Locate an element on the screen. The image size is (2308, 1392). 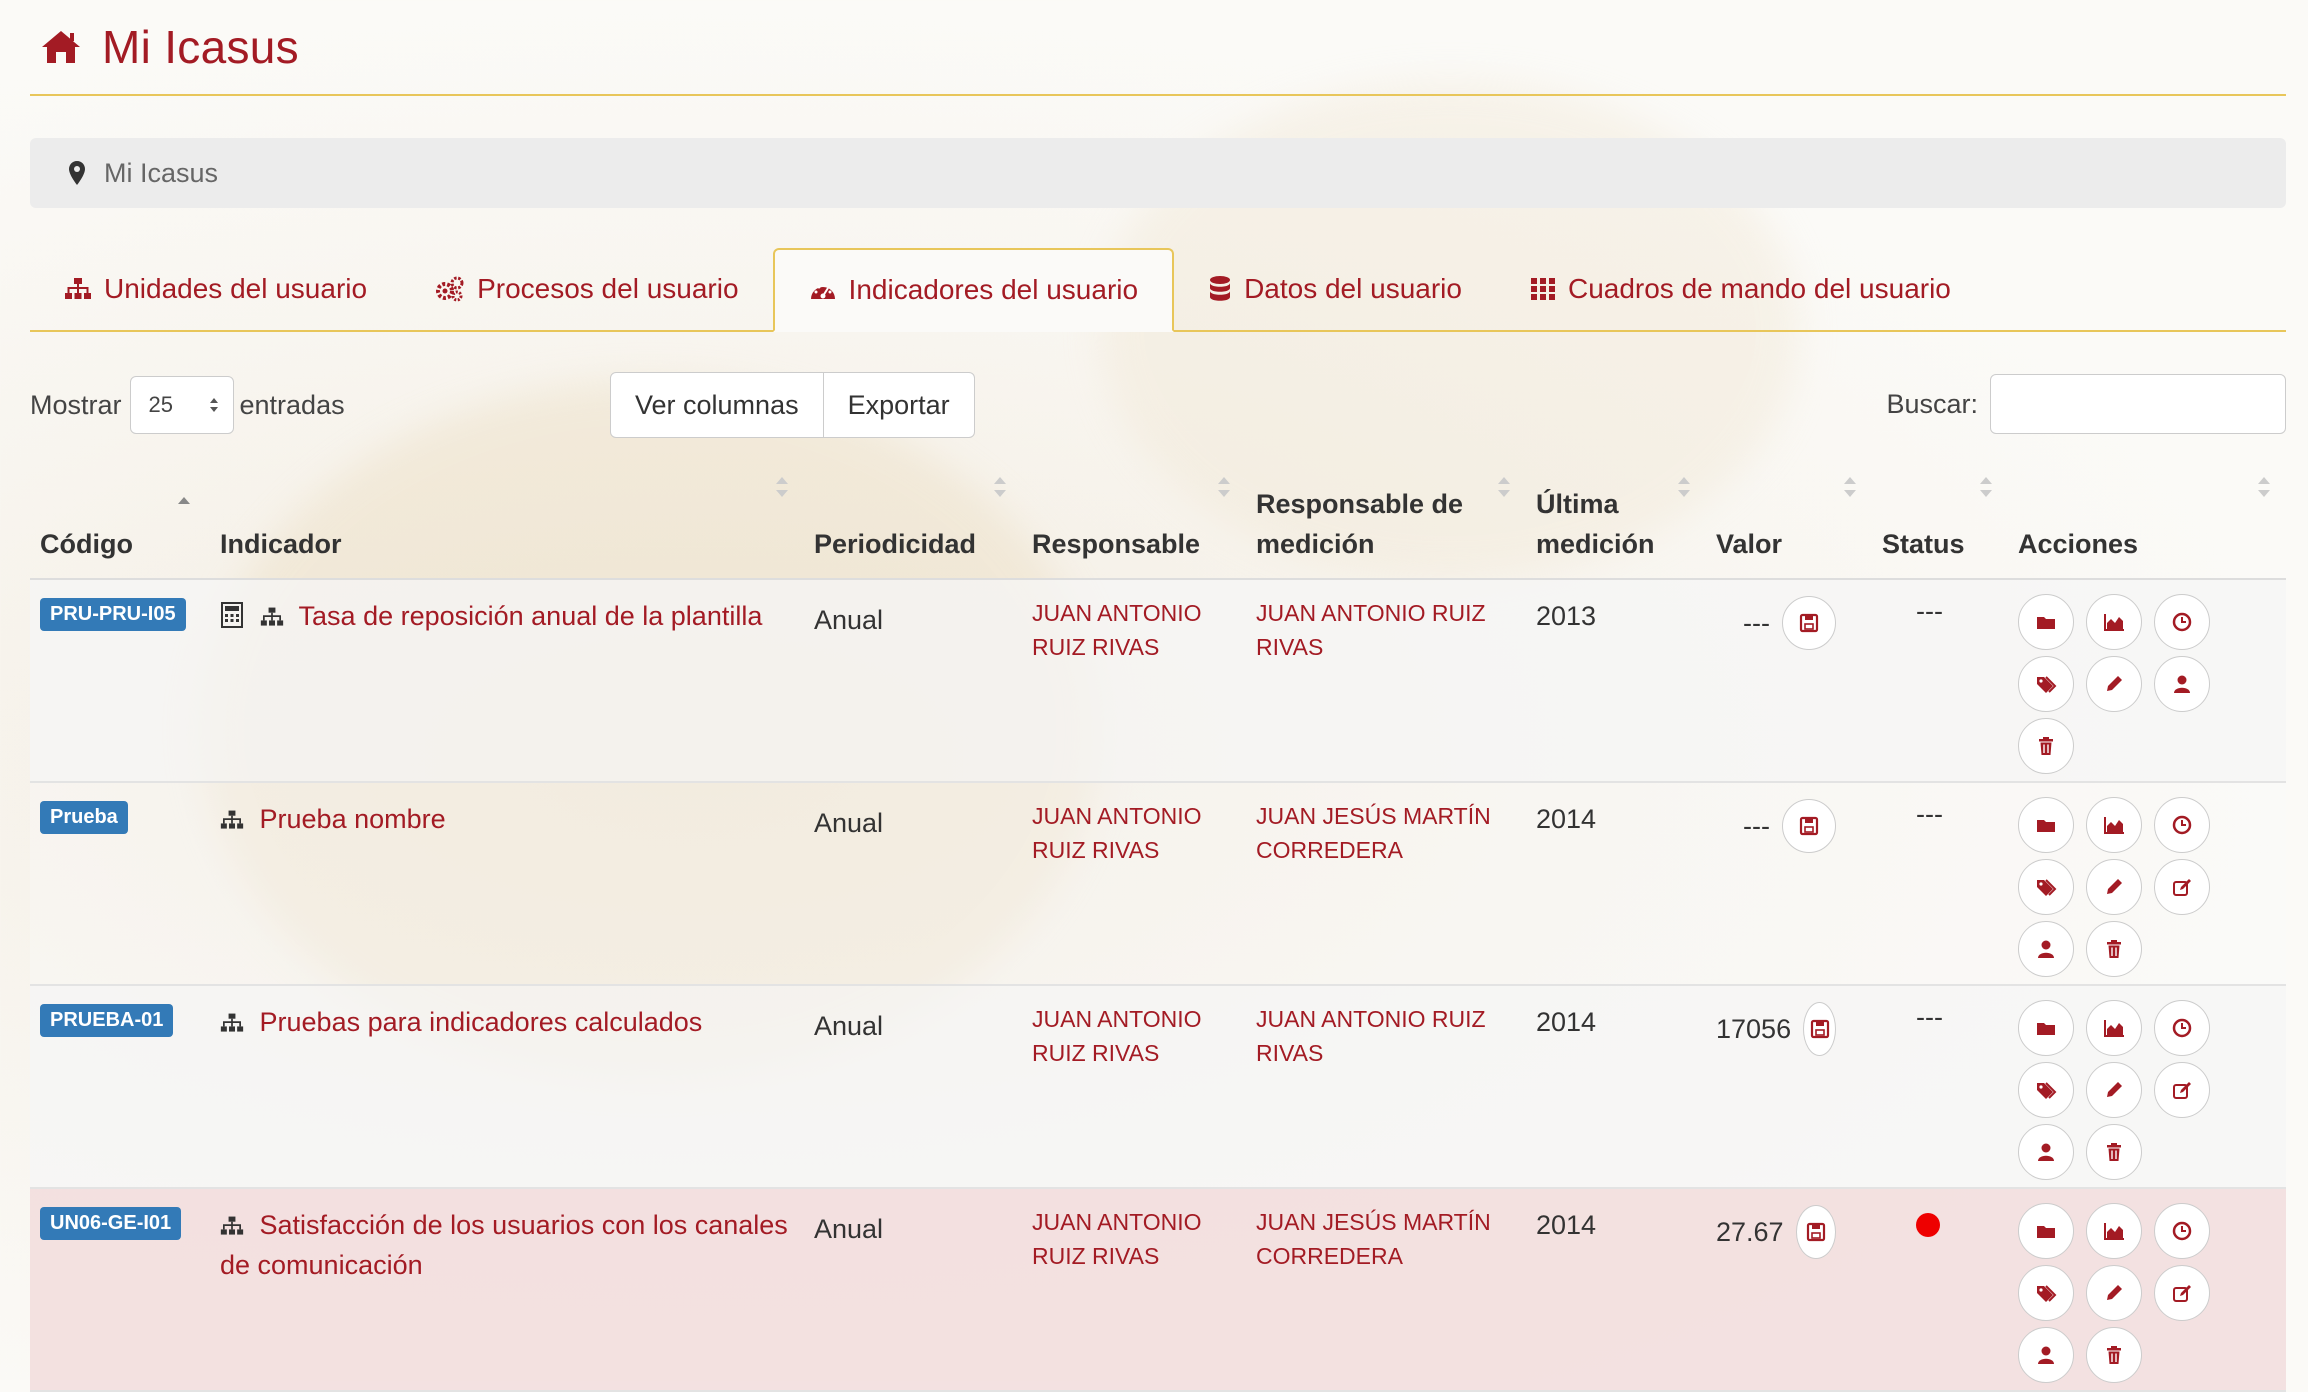
pencil-icon is located at coordinates (2114, 683).